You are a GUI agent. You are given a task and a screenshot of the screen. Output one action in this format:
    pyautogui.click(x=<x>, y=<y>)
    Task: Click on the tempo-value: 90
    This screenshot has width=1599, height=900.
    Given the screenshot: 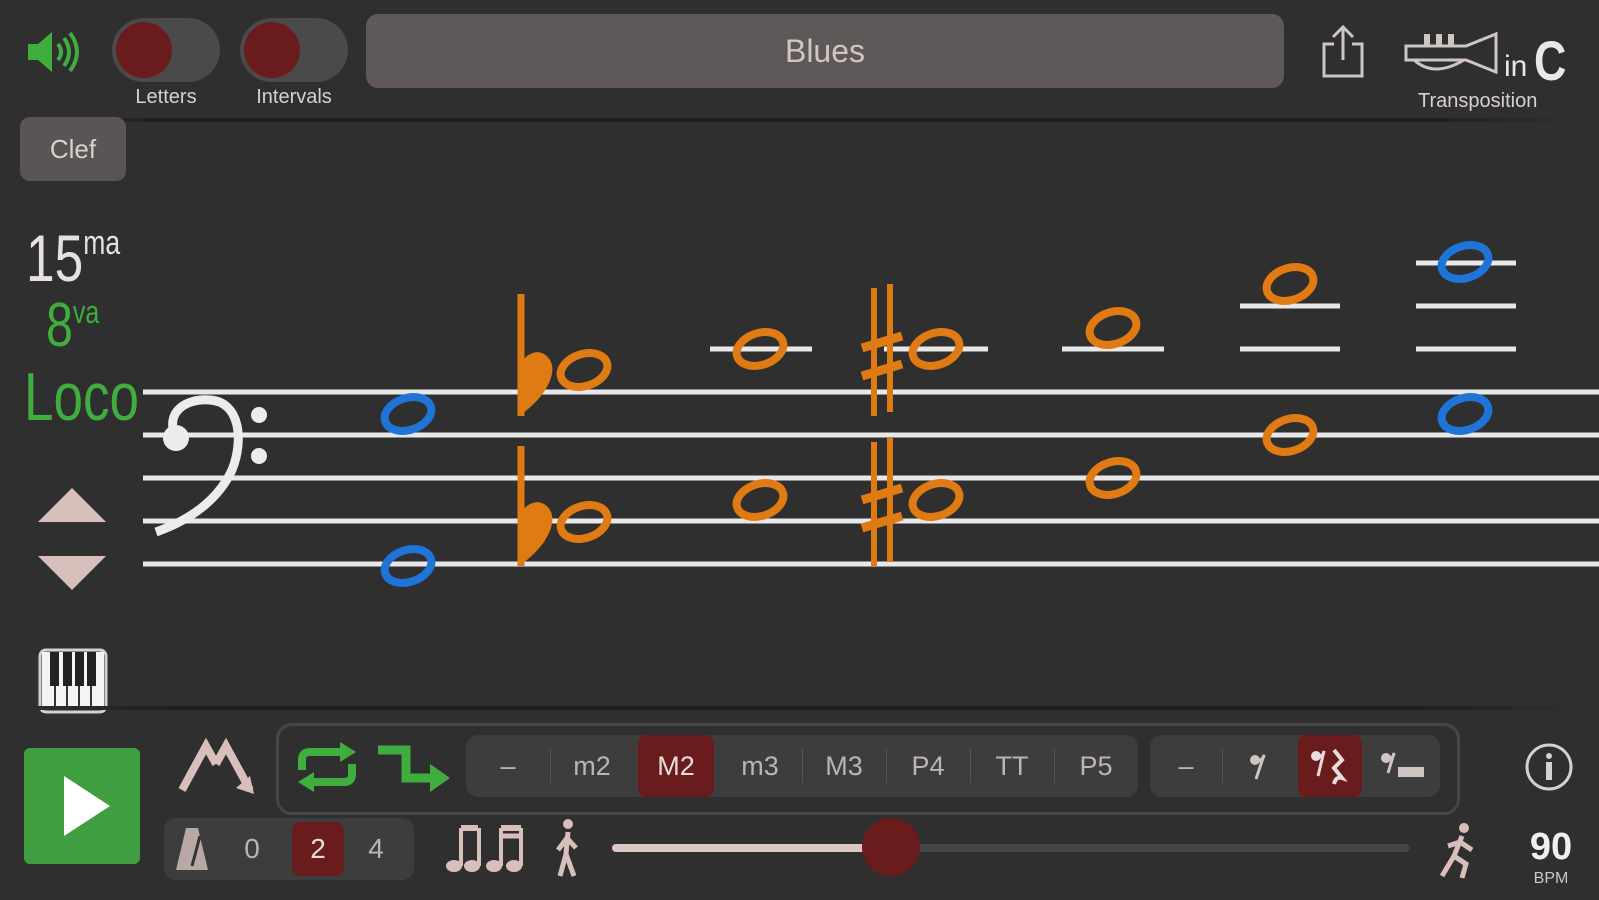 What is the action you would take?
    pyautogui.click(x=1551, y=847)
    